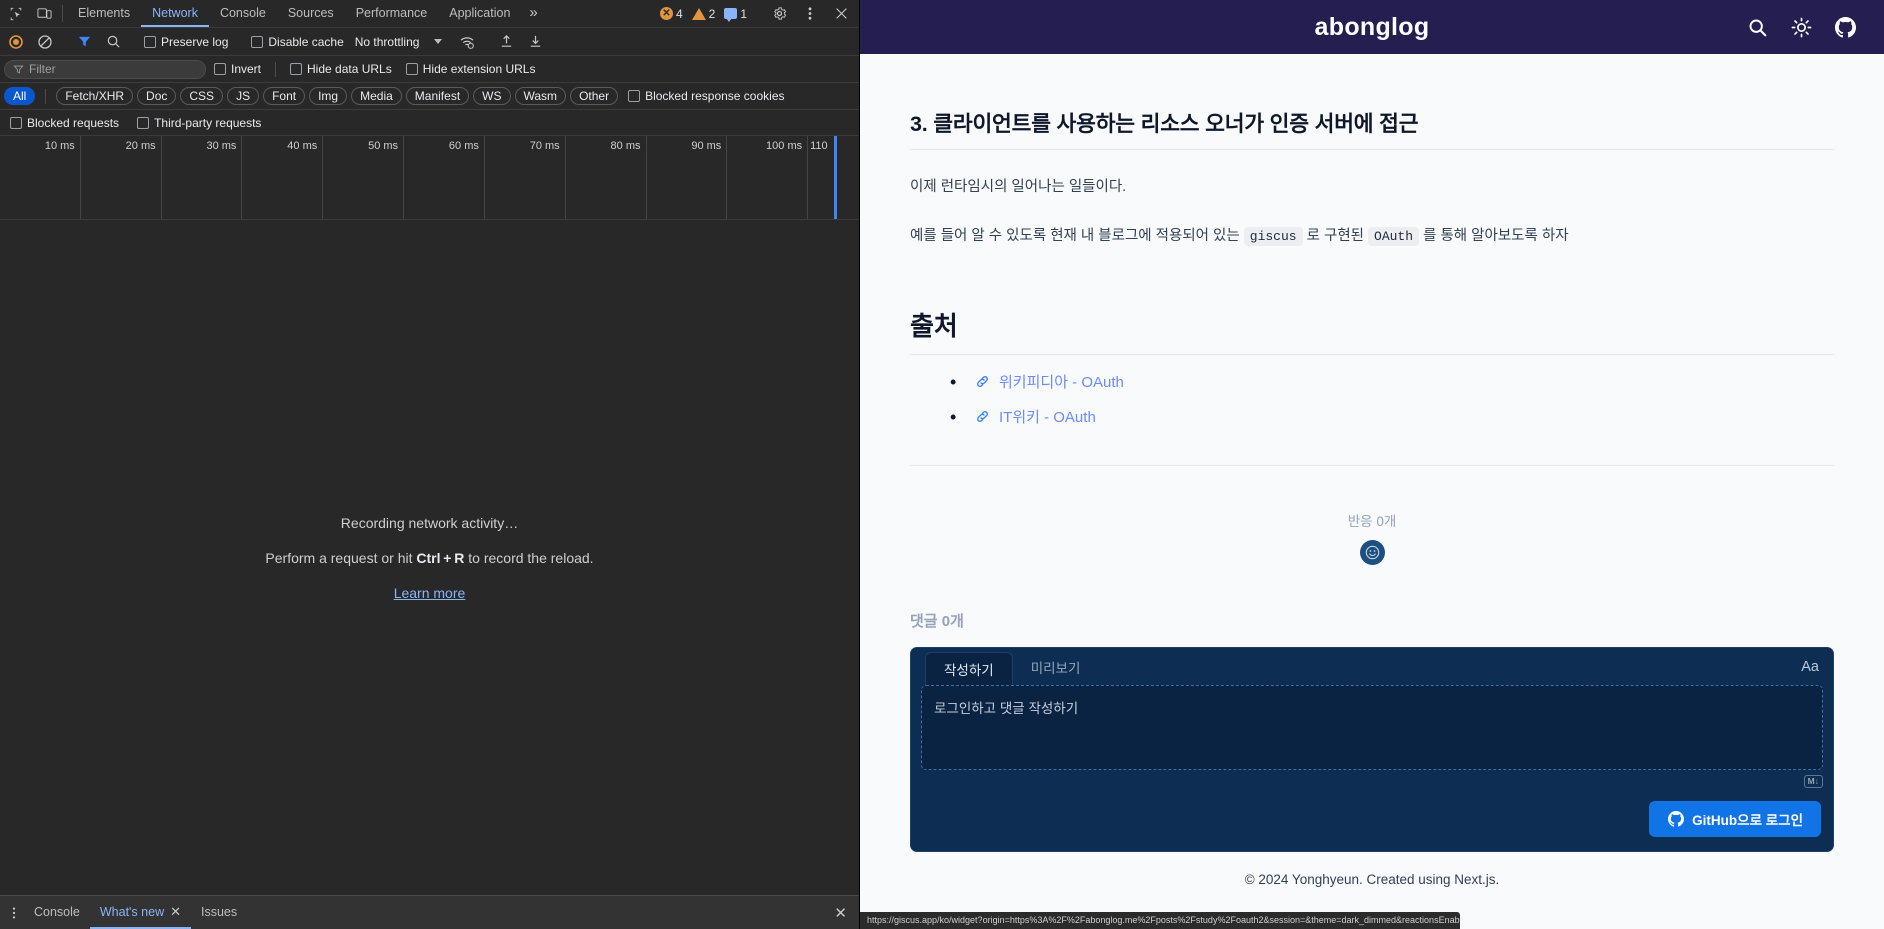  What do you see at coordinates (440, 557) in the screenshot?
I see `reload-shortcut: Ctrl + R` at bounding box center [440, 557].